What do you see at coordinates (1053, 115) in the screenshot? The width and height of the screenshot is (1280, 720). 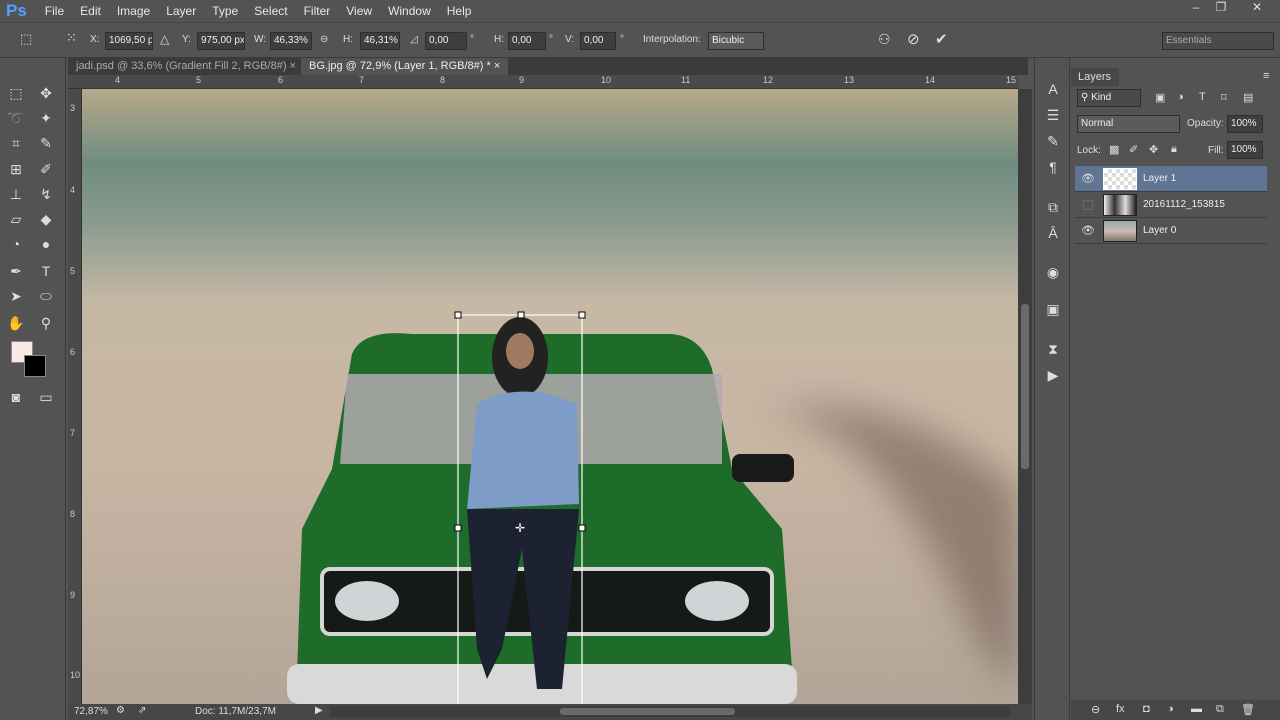 I see `adjustments-icon: ☰` at bounding box center [1053, 115].